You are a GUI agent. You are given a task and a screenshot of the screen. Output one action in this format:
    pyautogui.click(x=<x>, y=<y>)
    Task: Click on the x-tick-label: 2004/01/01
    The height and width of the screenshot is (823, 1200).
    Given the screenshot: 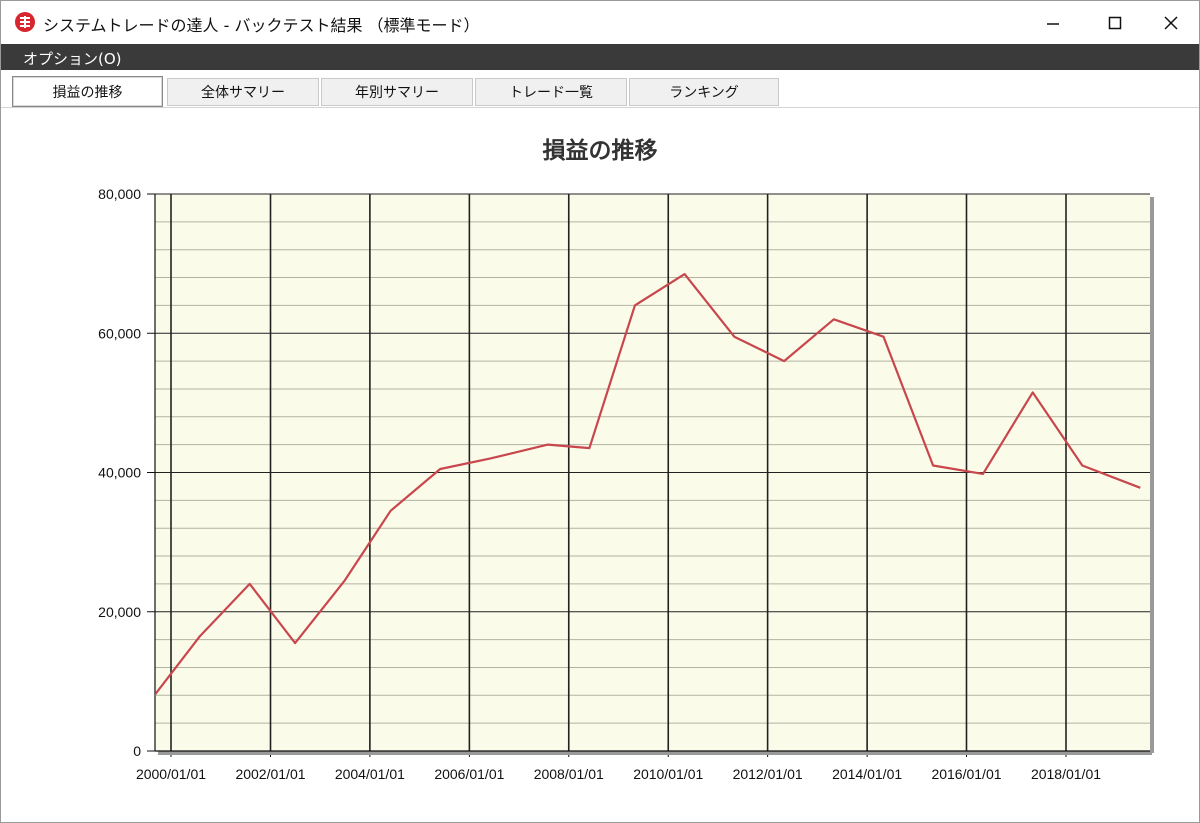 What is the action you would take?
    pyautogui.click(x=370, y=774)
    